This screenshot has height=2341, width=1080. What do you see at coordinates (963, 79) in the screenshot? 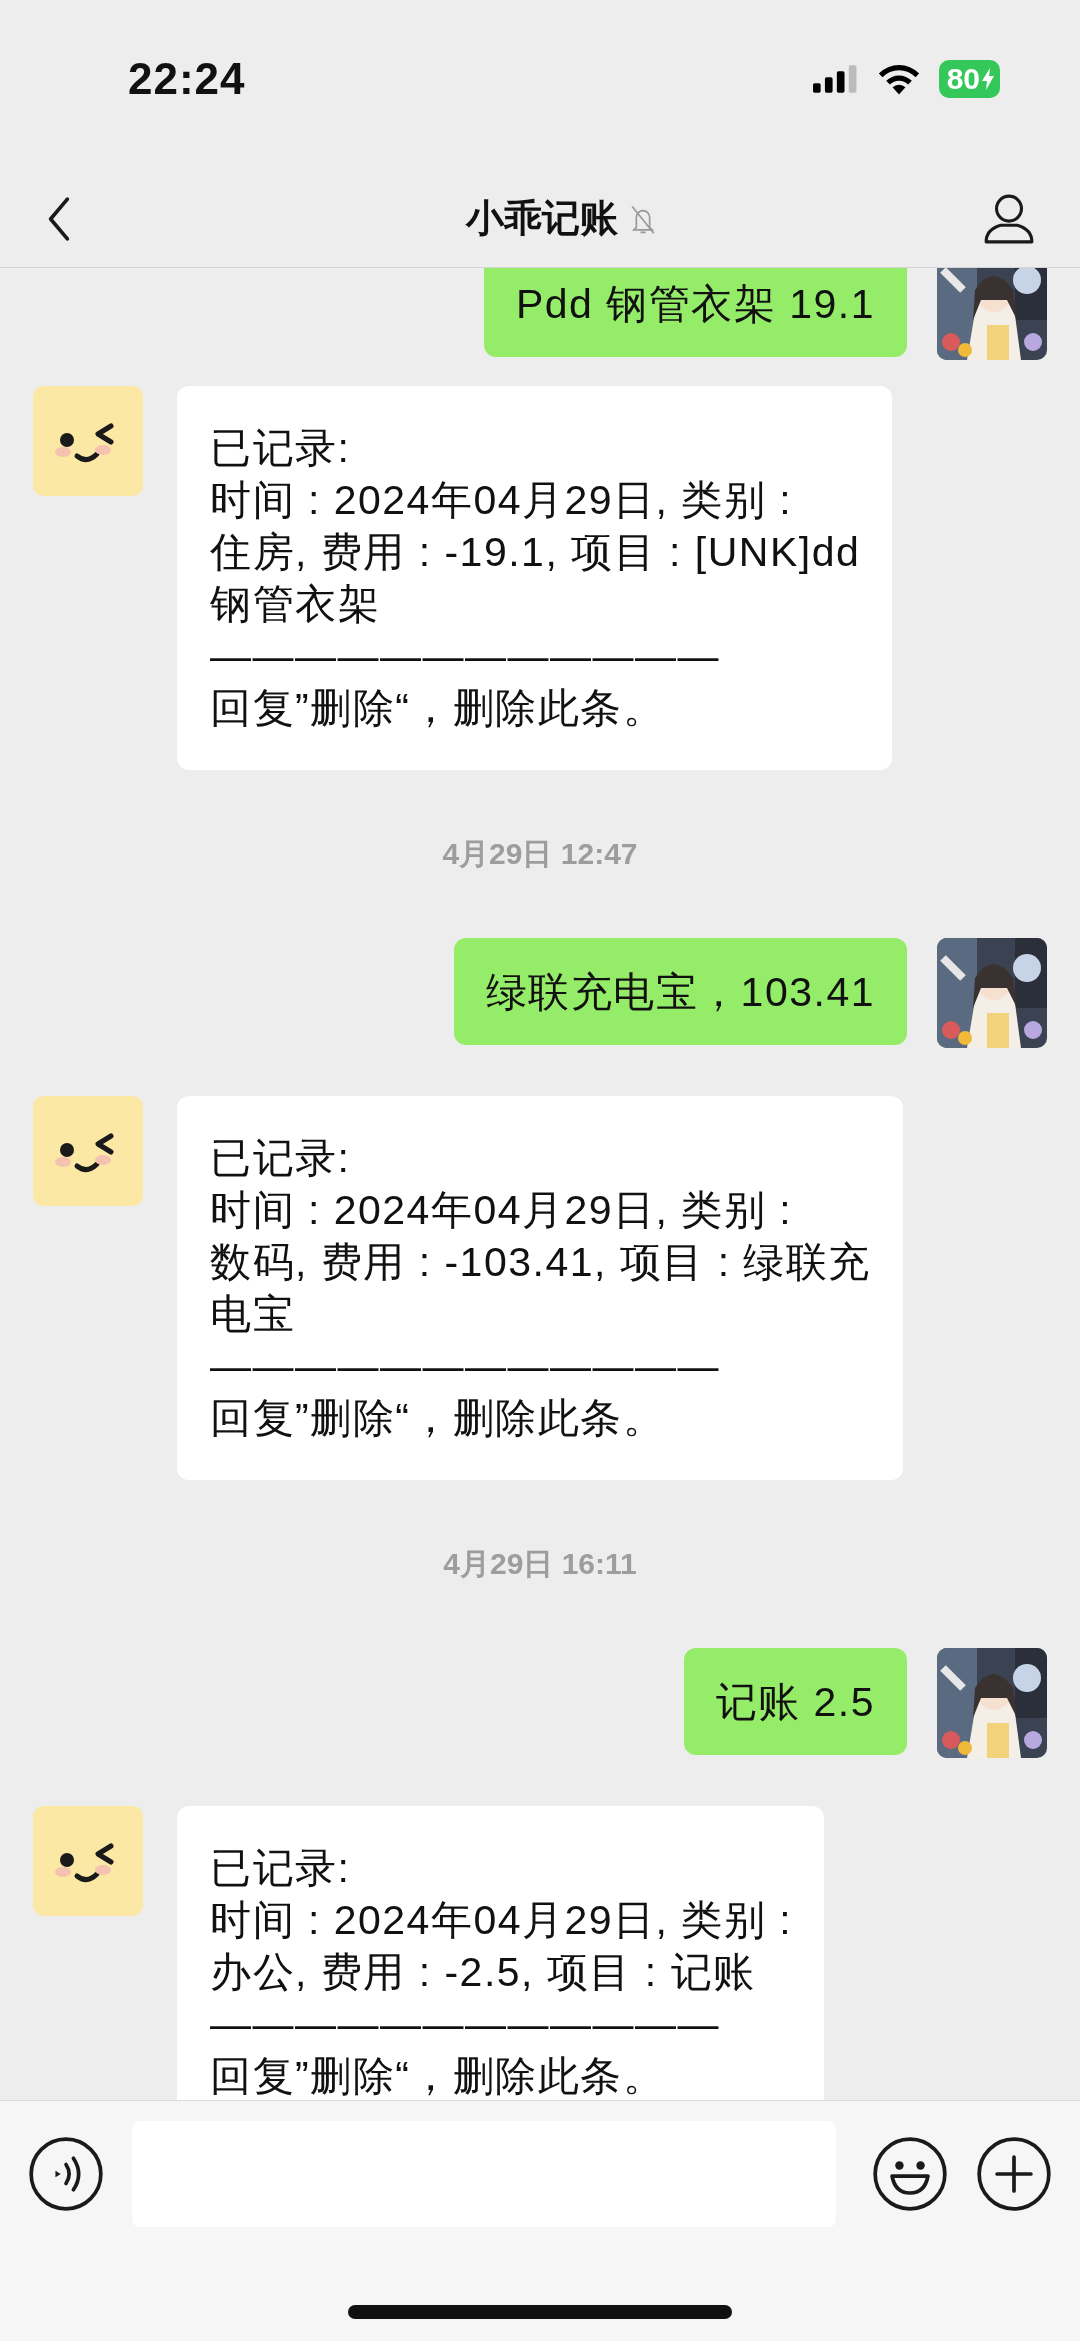
I see `battery-level: 80` at bounding box center [963, 79].